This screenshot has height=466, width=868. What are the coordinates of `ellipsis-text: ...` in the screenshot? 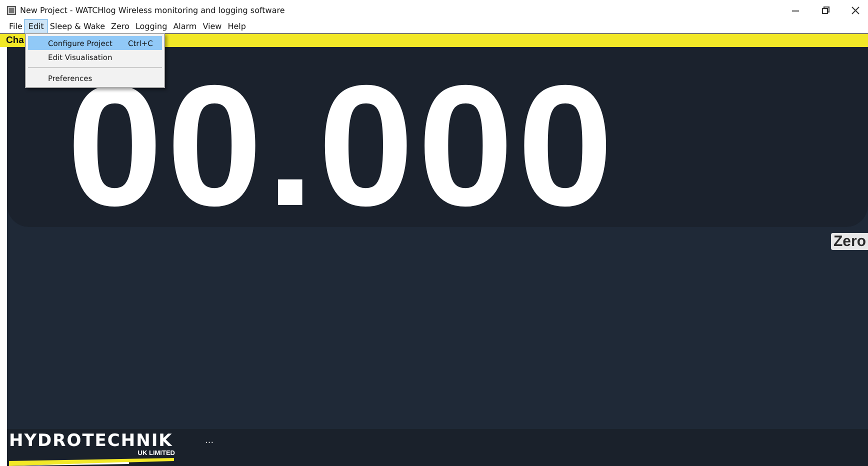 It's located at (209, 441).